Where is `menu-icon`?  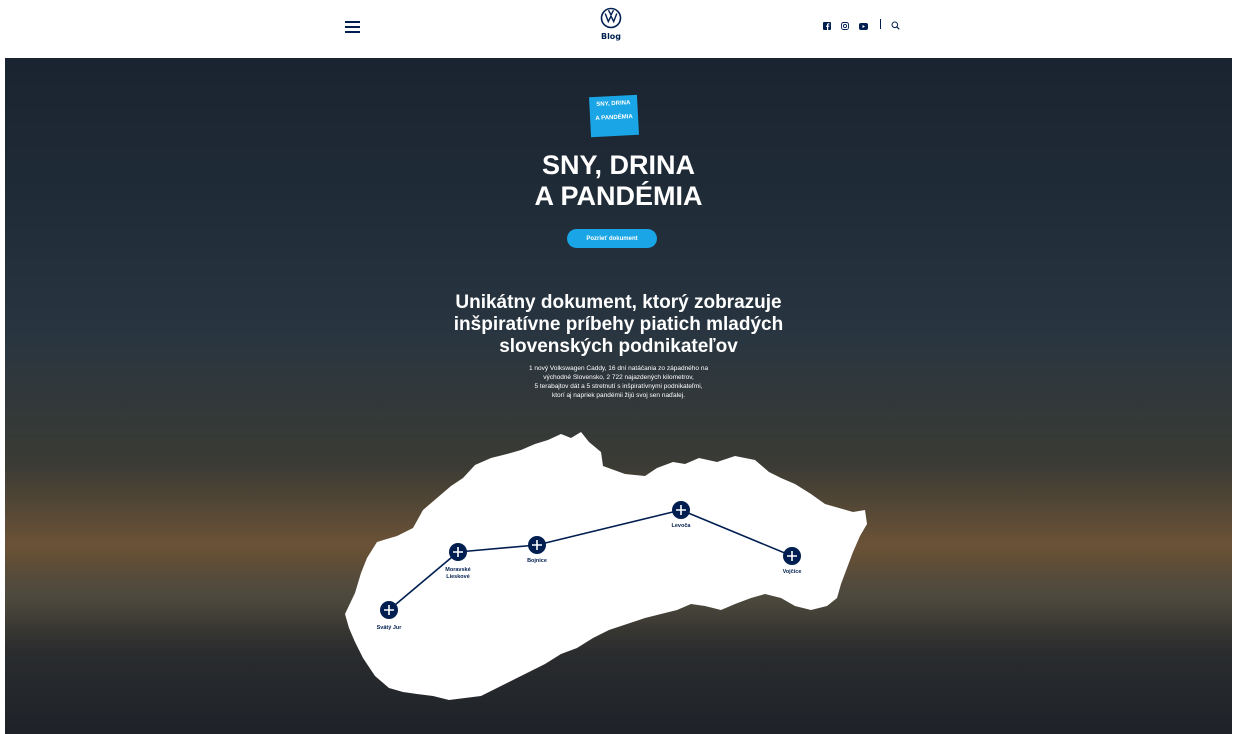
menu-icon is located at coordinates (352, 27).